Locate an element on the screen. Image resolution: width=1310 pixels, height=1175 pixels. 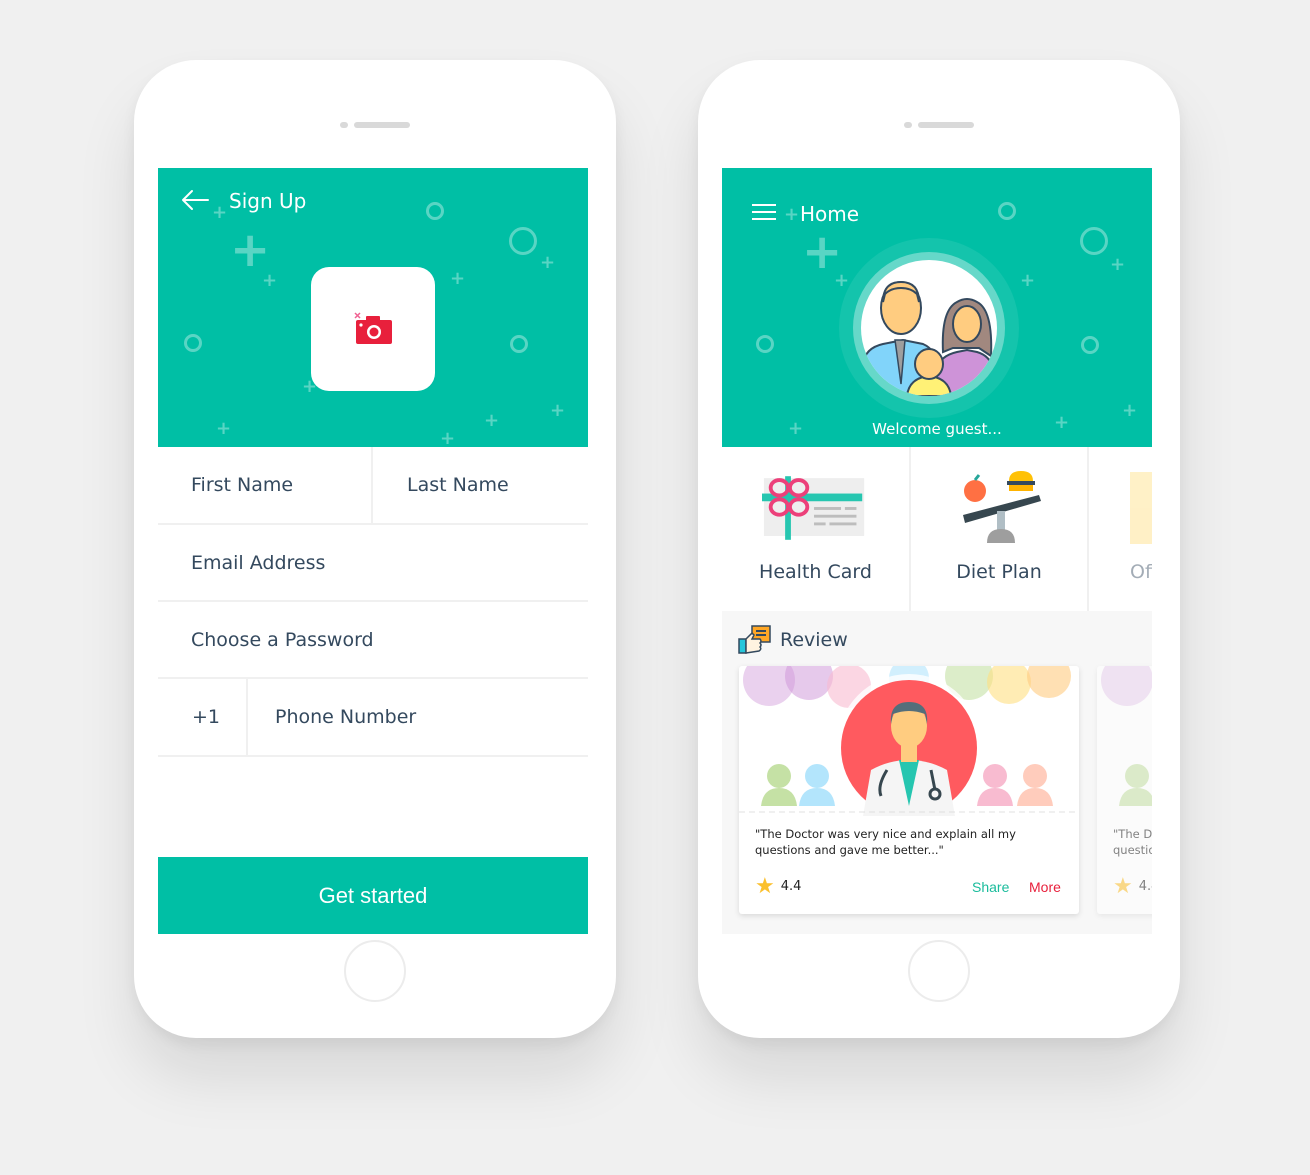
name-row: First Name Last Name is located at coordinates (373, 486).